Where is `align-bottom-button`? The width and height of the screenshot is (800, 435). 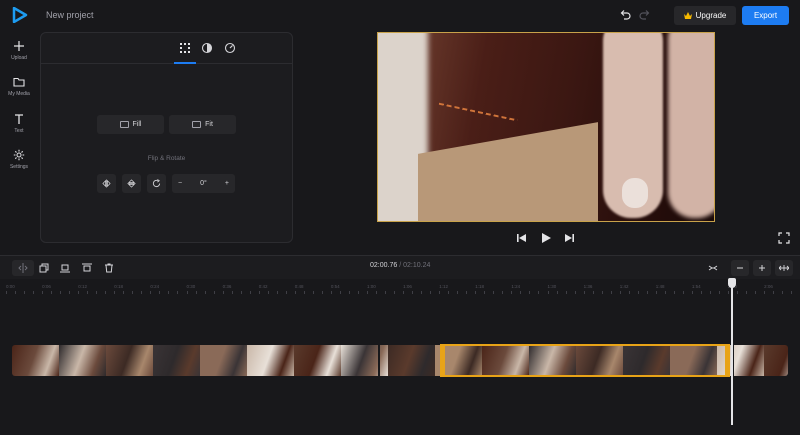
align-bottom-button is located at coordinates (65, 268).